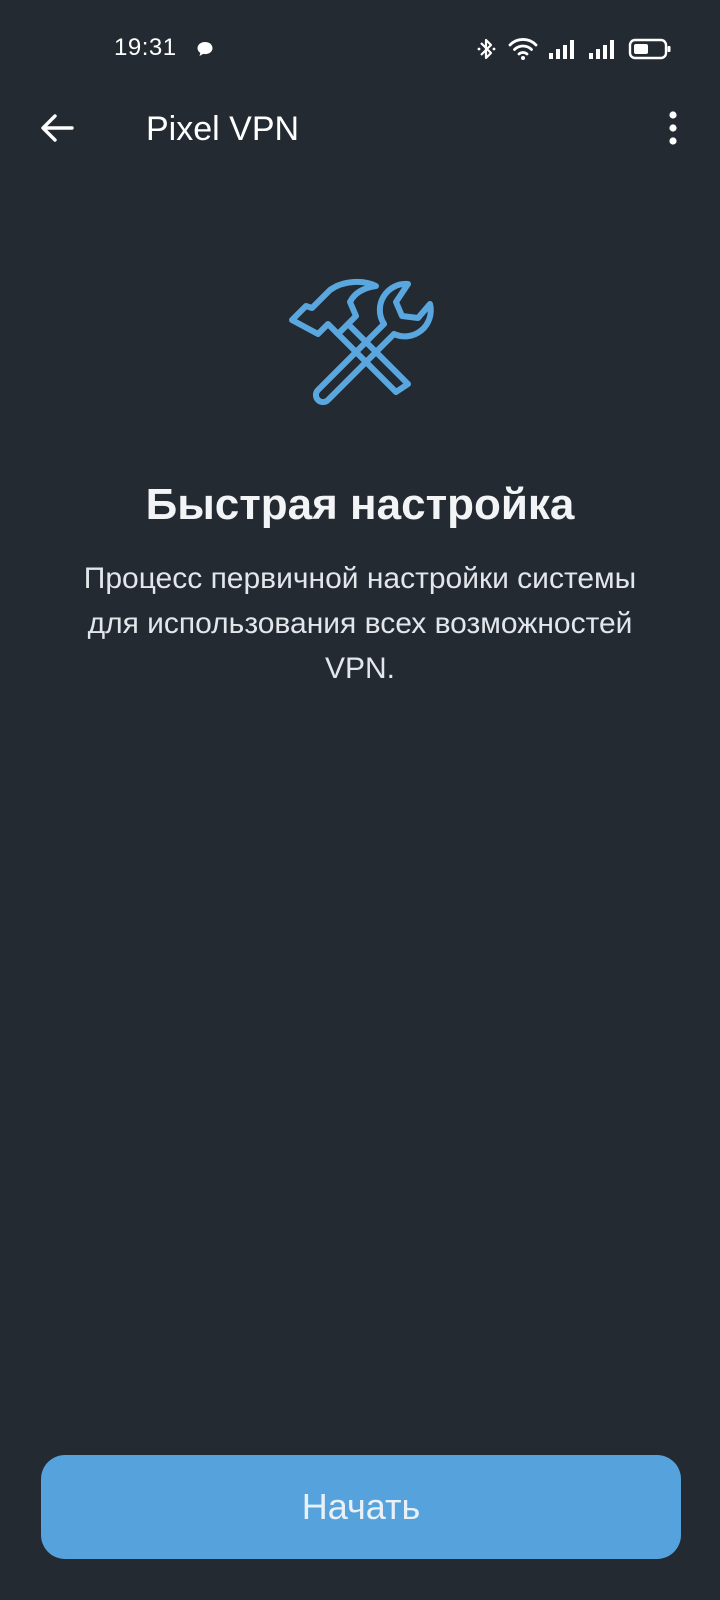 The height and width of the screenshot is (1600, 720). I want to click on more-options-button, so click(673, 130).